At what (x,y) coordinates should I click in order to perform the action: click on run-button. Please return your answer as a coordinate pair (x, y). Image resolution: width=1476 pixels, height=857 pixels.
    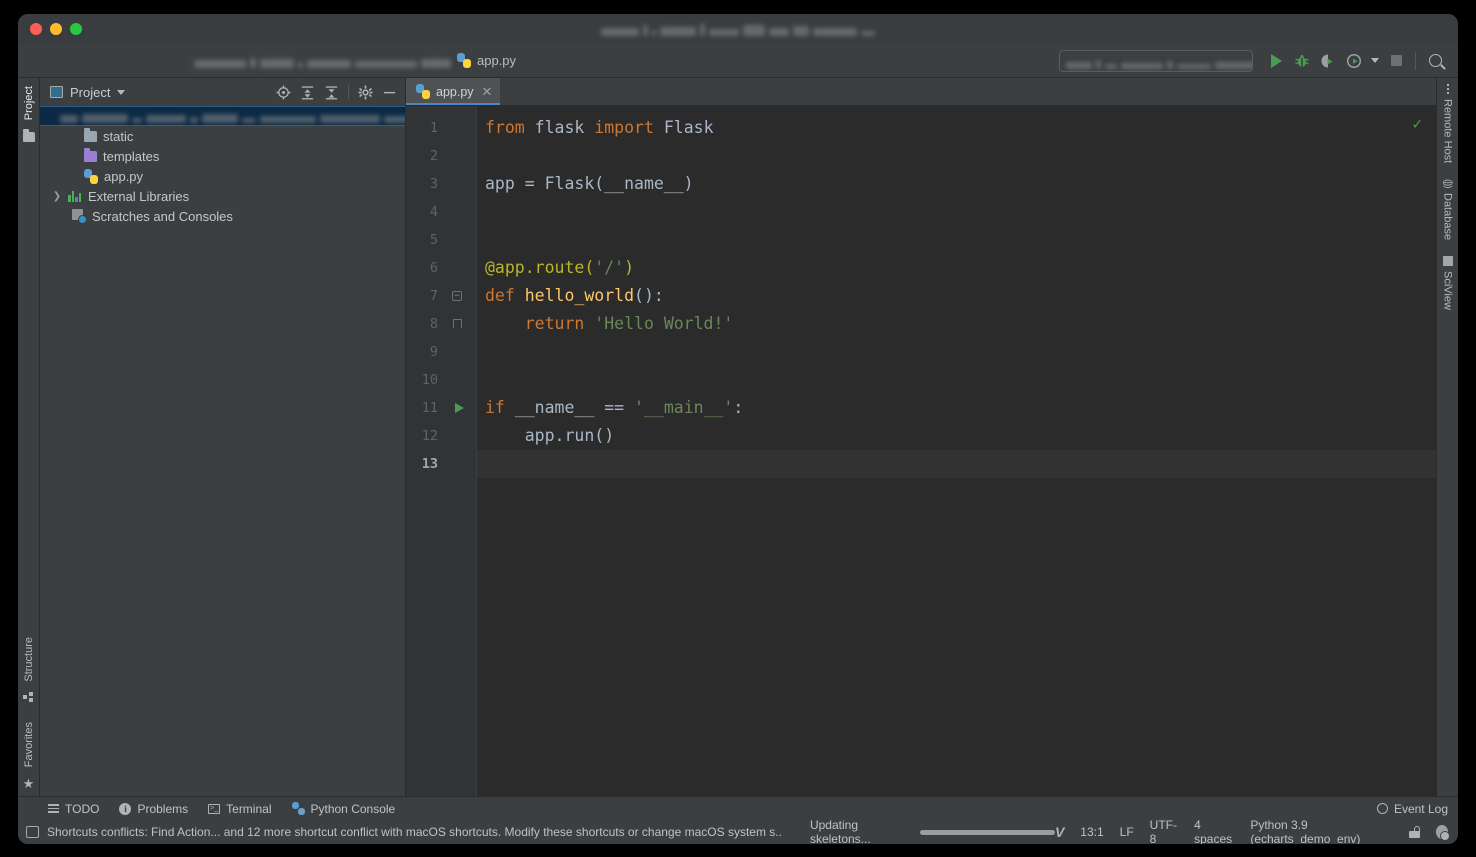
    Looking at the image, I should click on (1276, 61).